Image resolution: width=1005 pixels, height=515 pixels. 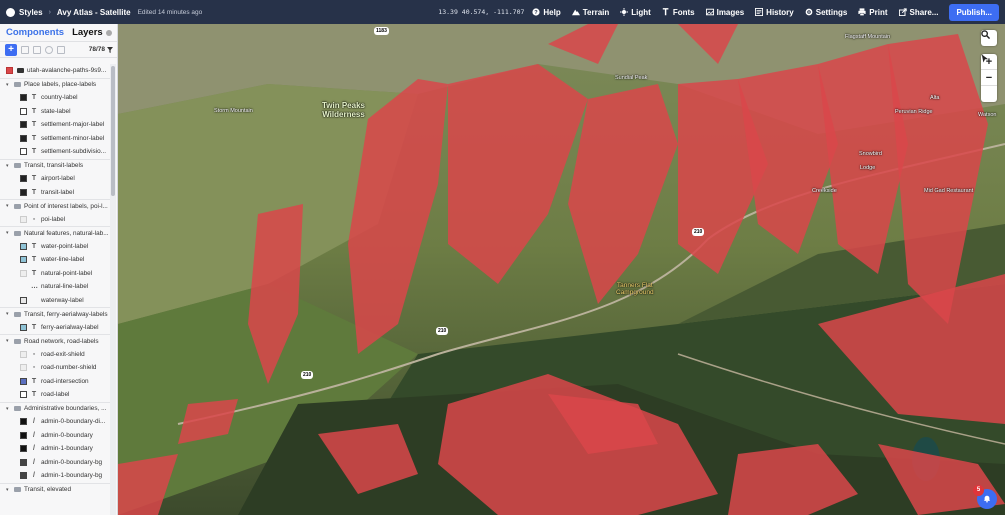 What do you see at coordinates (55, 287) in the screenshot?
I see `layer-item: … natural-line-label` at bounding box center [55, 287].